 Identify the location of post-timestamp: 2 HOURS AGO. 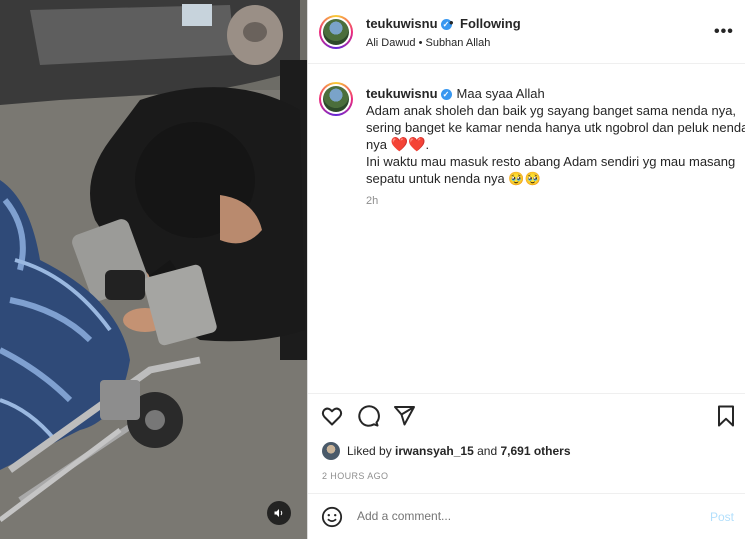
(355, 476).